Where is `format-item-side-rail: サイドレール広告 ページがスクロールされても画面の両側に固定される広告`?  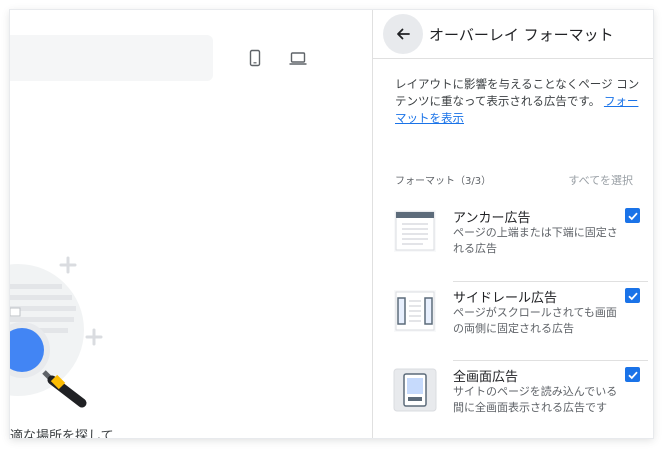 format-item-side-rail: サイドレール広告 ページがスクロールされても画面の両側に固定される広告 is located at coordinates (520, 319).